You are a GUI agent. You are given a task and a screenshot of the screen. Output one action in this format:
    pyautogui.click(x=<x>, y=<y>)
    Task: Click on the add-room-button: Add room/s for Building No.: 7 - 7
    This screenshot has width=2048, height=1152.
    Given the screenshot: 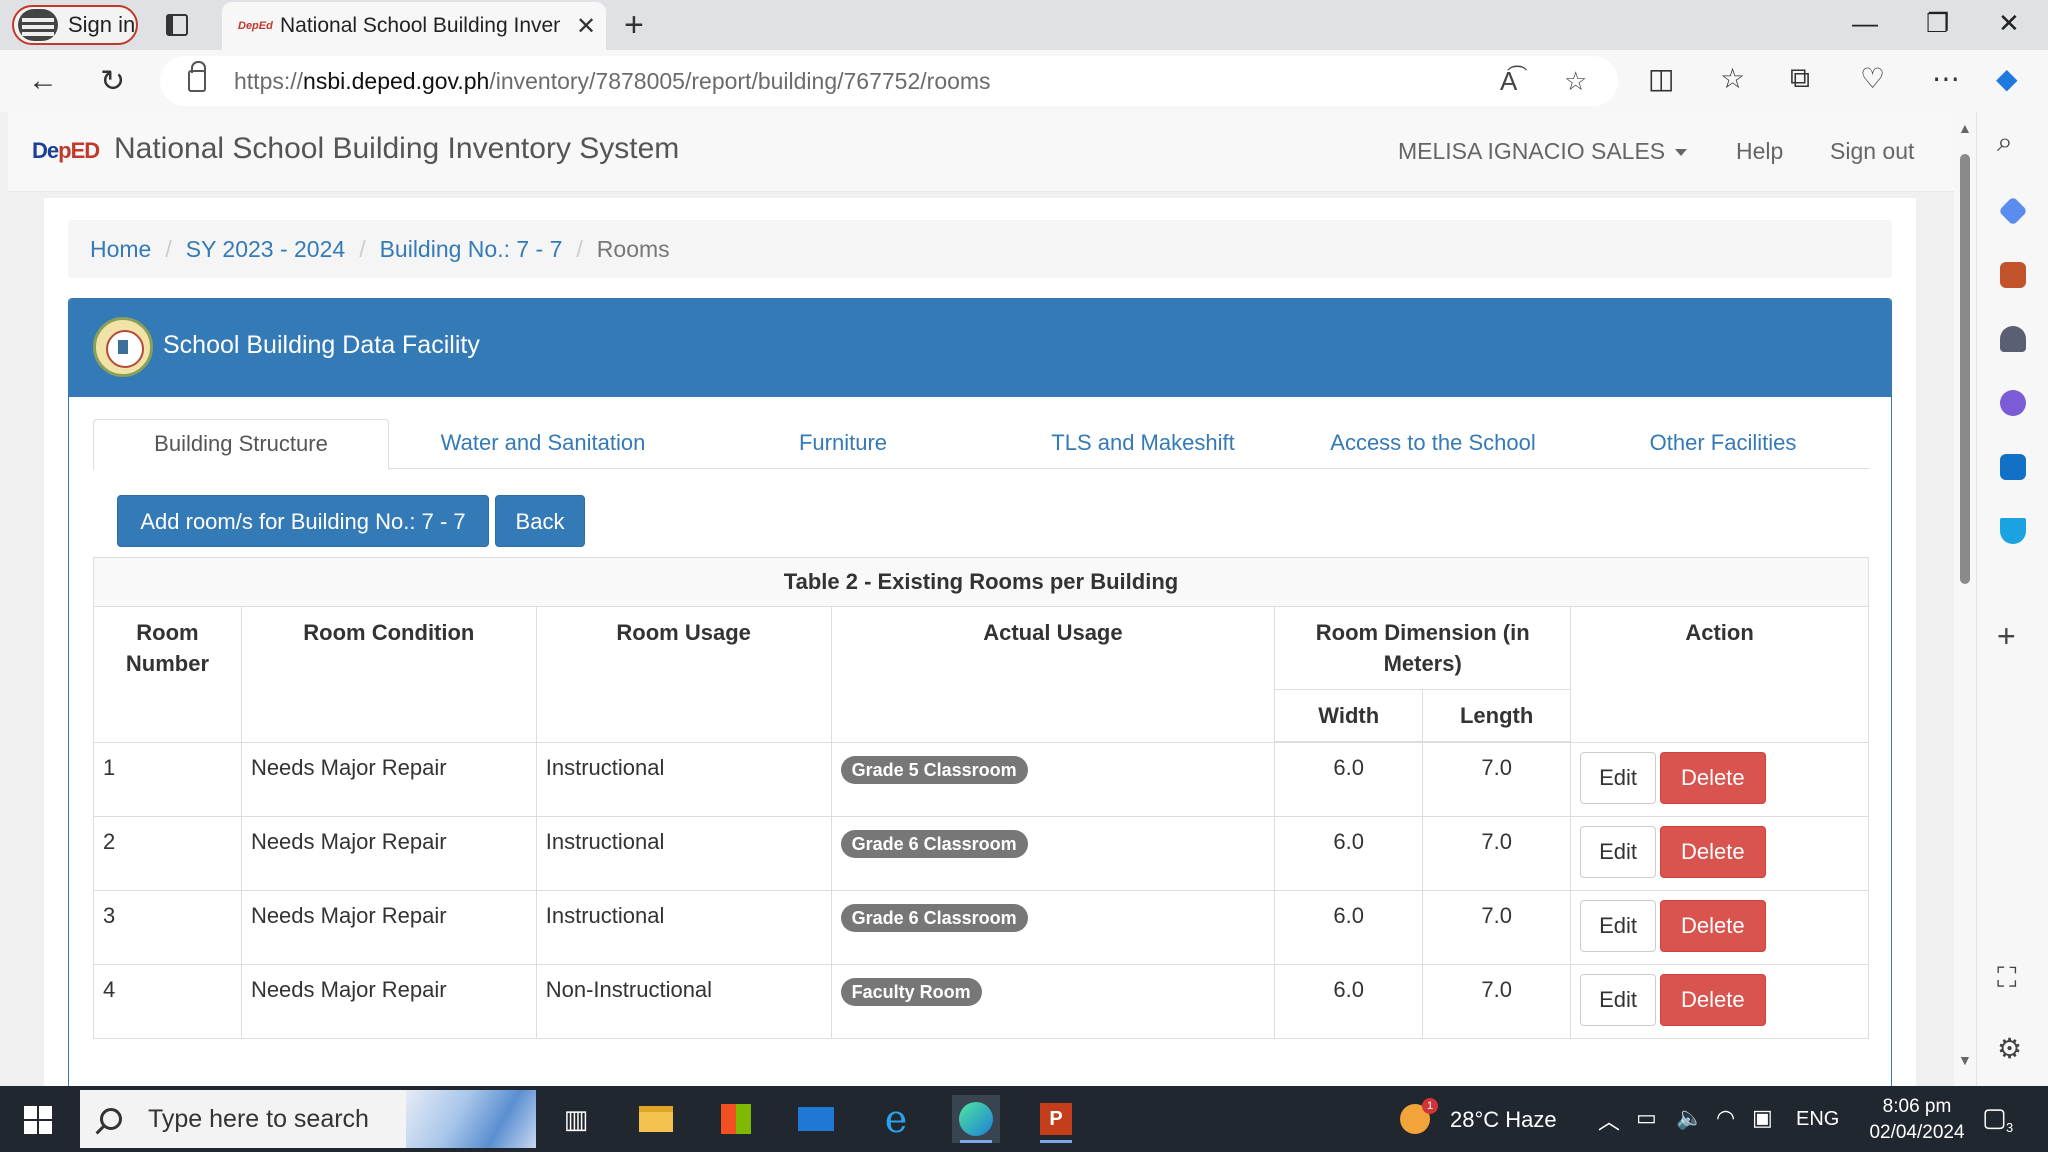 What is the action you would take?
    pyautogui.click(x=303, y=521)
    